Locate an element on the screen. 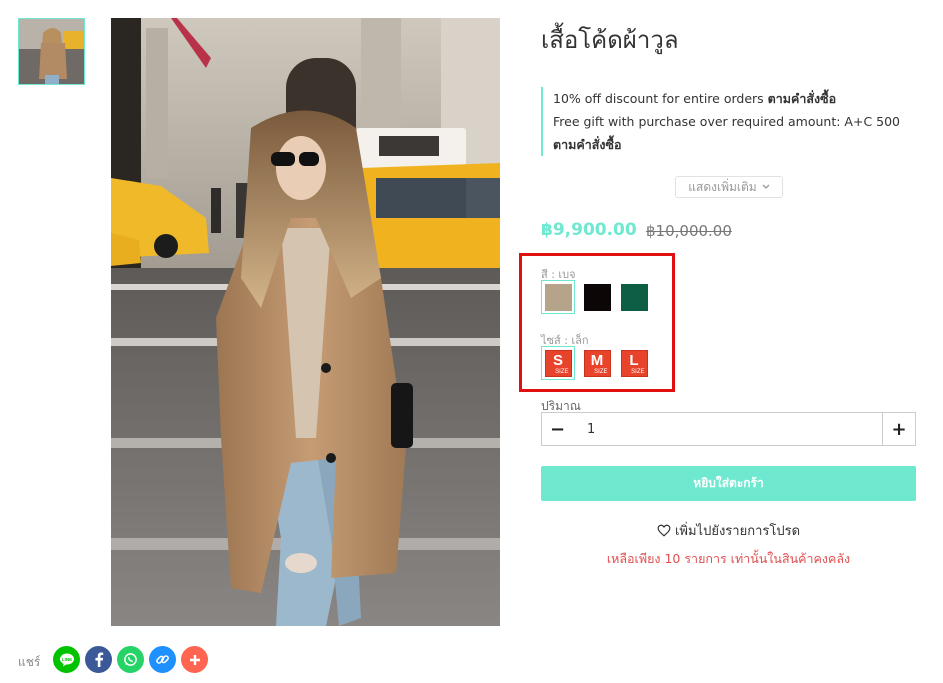 Image resolution: width=943 pixels, height=683 pixels. plus-icon: + is located at coordinates (899, 429).